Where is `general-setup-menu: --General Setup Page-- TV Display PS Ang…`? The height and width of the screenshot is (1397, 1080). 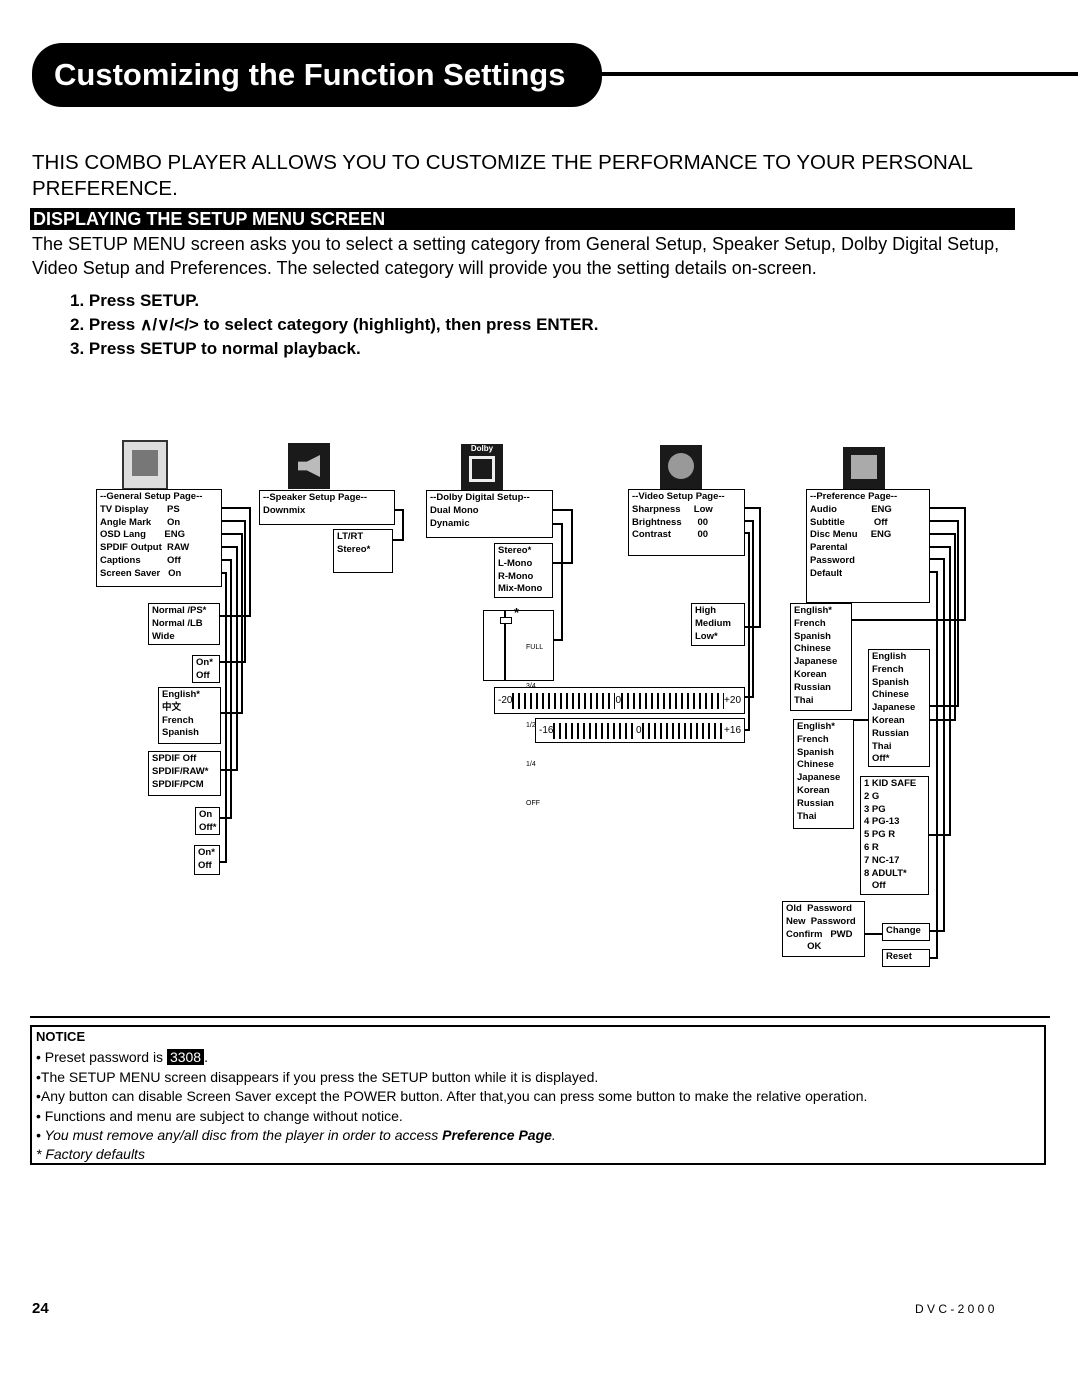 general-setup-menu: --General Setup Page-- TV Display PS Ang… is located at coordinates (159, 538).